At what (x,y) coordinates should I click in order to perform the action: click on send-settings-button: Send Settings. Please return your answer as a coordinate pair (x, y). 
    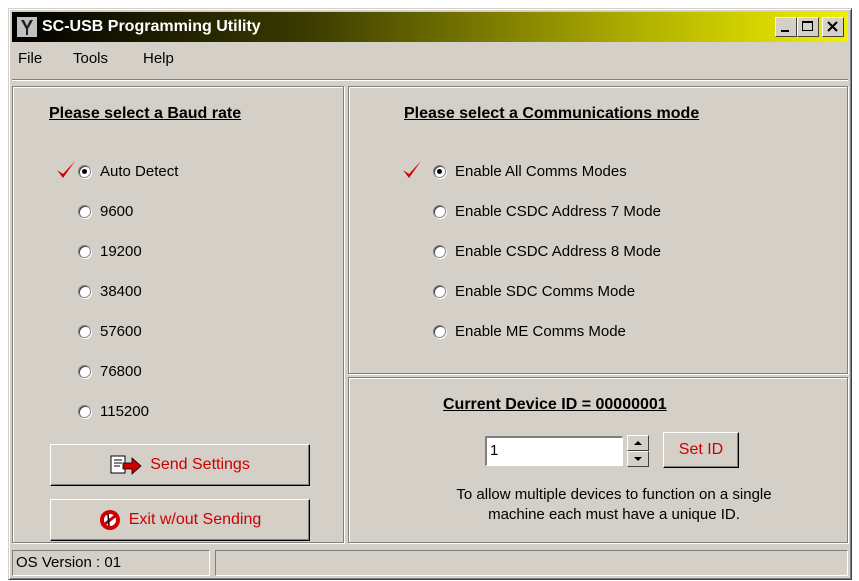
    Looking at the image, I should click on (180, 465).